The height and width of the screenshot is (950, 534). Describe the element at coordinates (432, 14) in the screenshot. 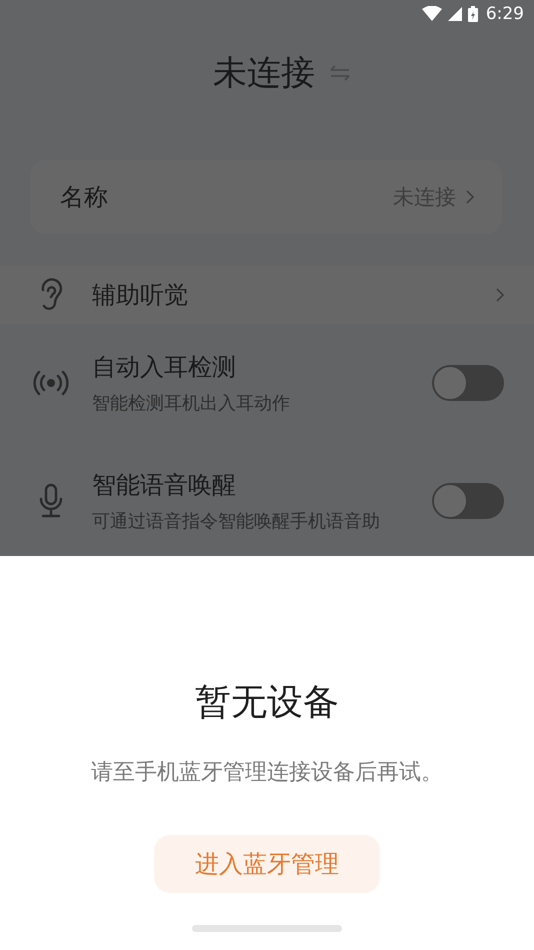

I see `wifi-icon` at that location.